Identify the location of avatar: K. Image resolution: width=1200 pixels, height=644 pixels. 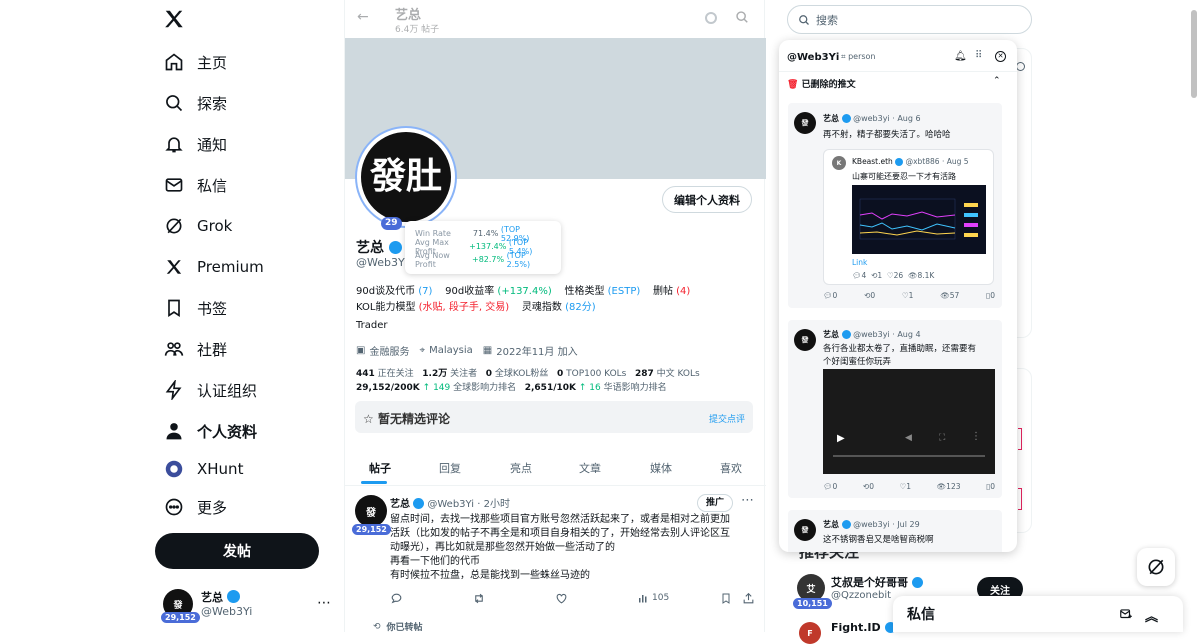
(839, 163).